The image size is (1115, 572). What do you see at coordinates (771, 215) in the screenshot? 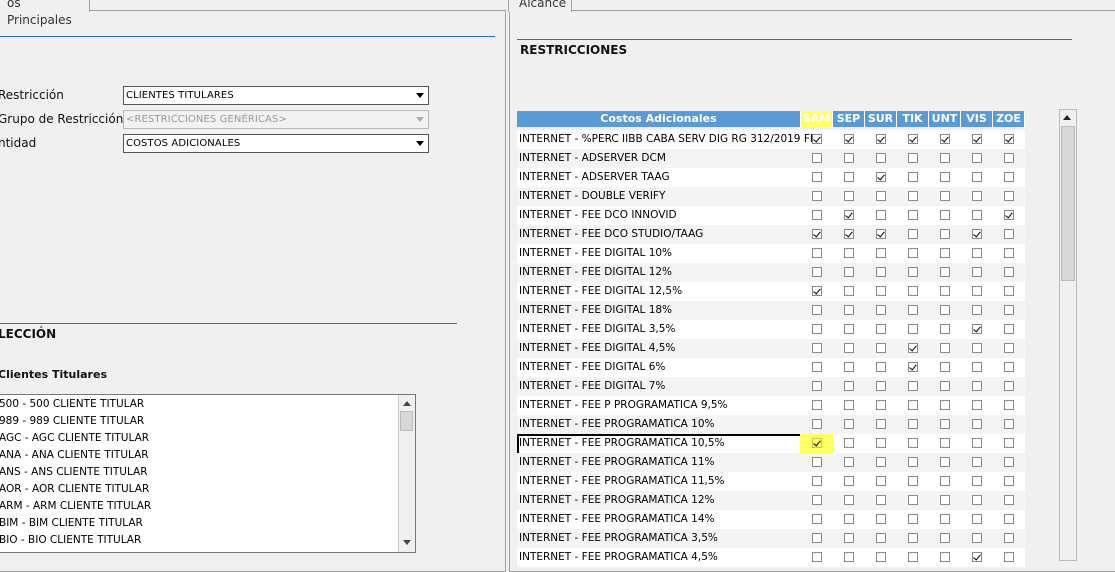
I see `table-row: INTERNET - FEE DCO INNOVID` at bounding box center [771, 215].